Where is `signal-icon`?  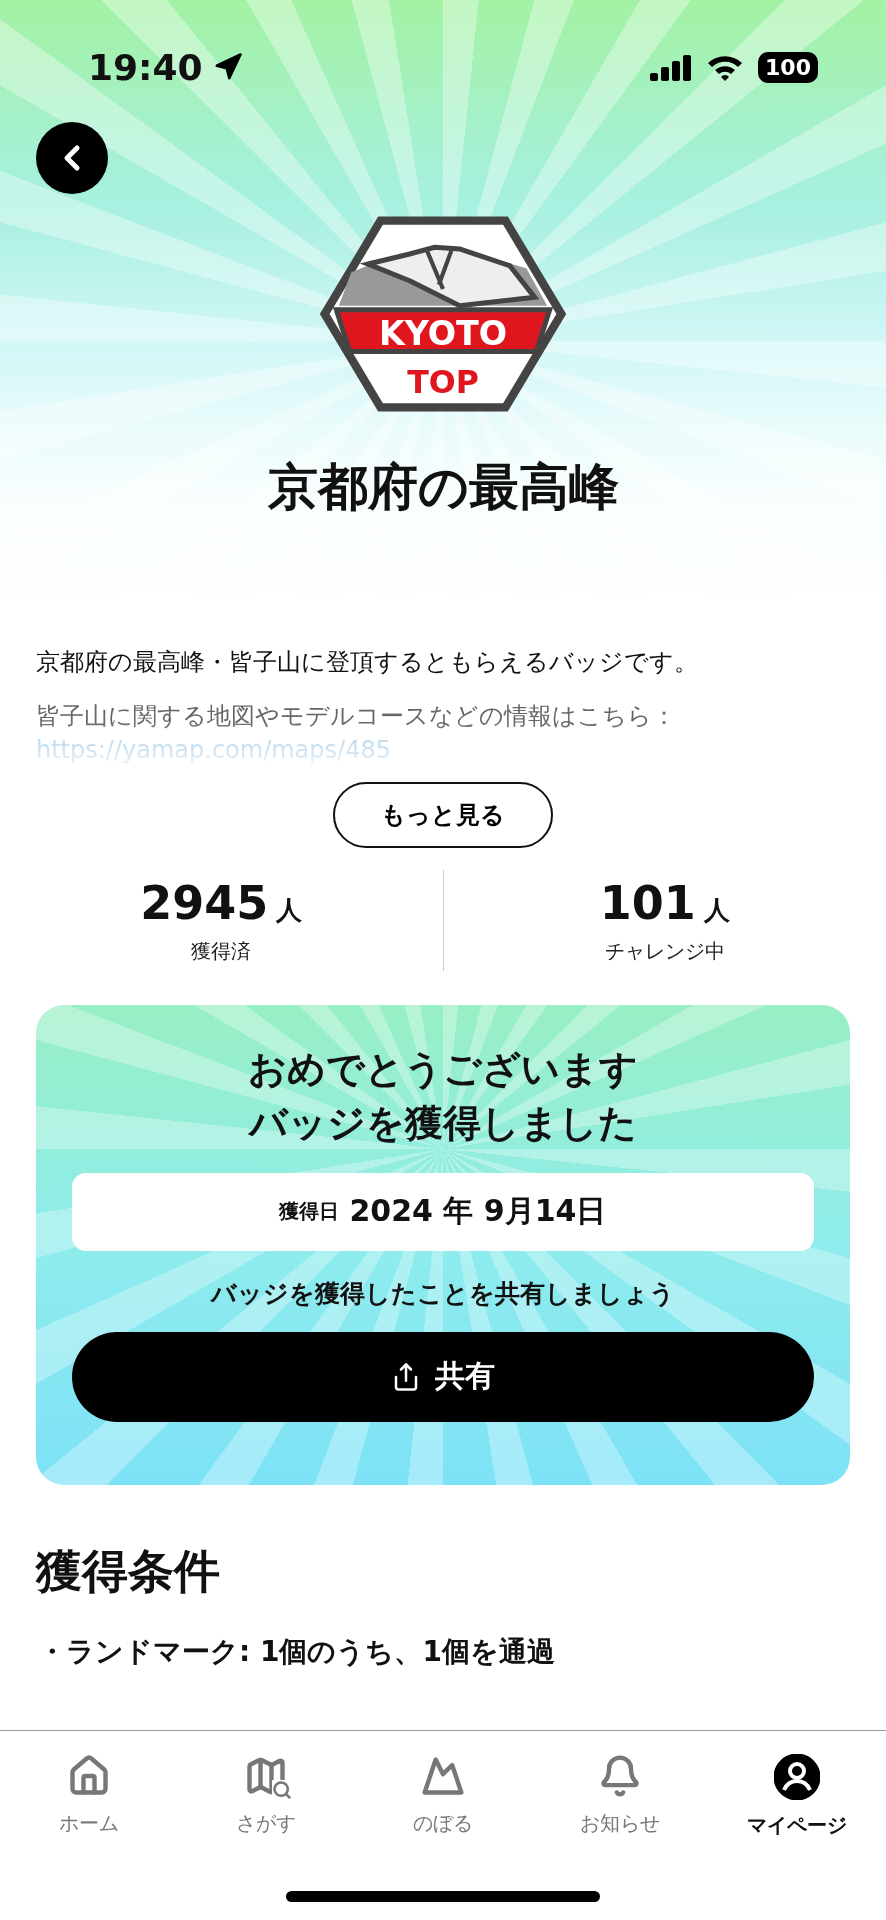
signal-icon is located at coordinates (671, 67).